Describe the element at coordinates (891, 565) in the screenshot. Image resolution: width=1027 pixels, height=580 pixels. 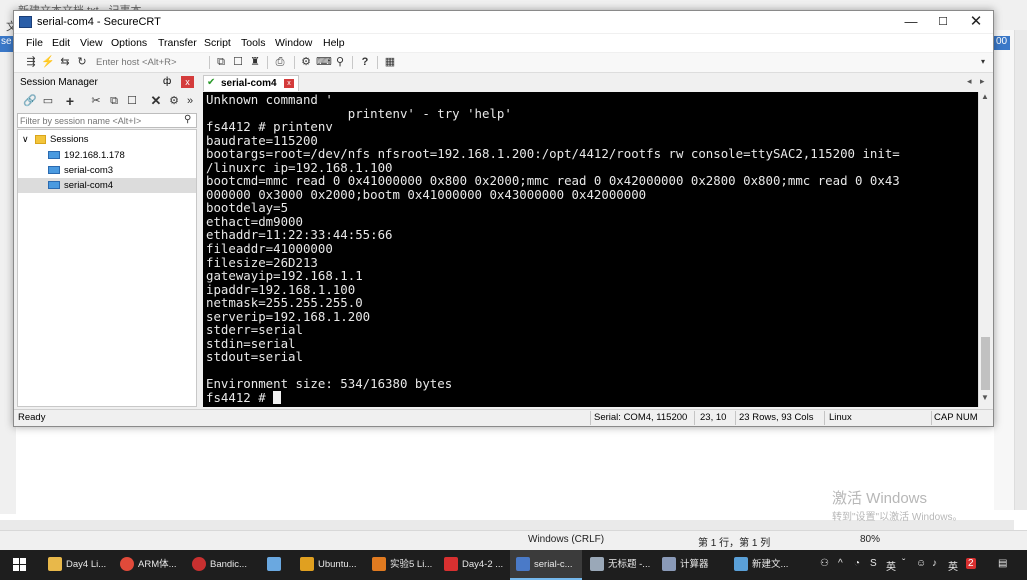
I see `ime-mode: 英` at that location.